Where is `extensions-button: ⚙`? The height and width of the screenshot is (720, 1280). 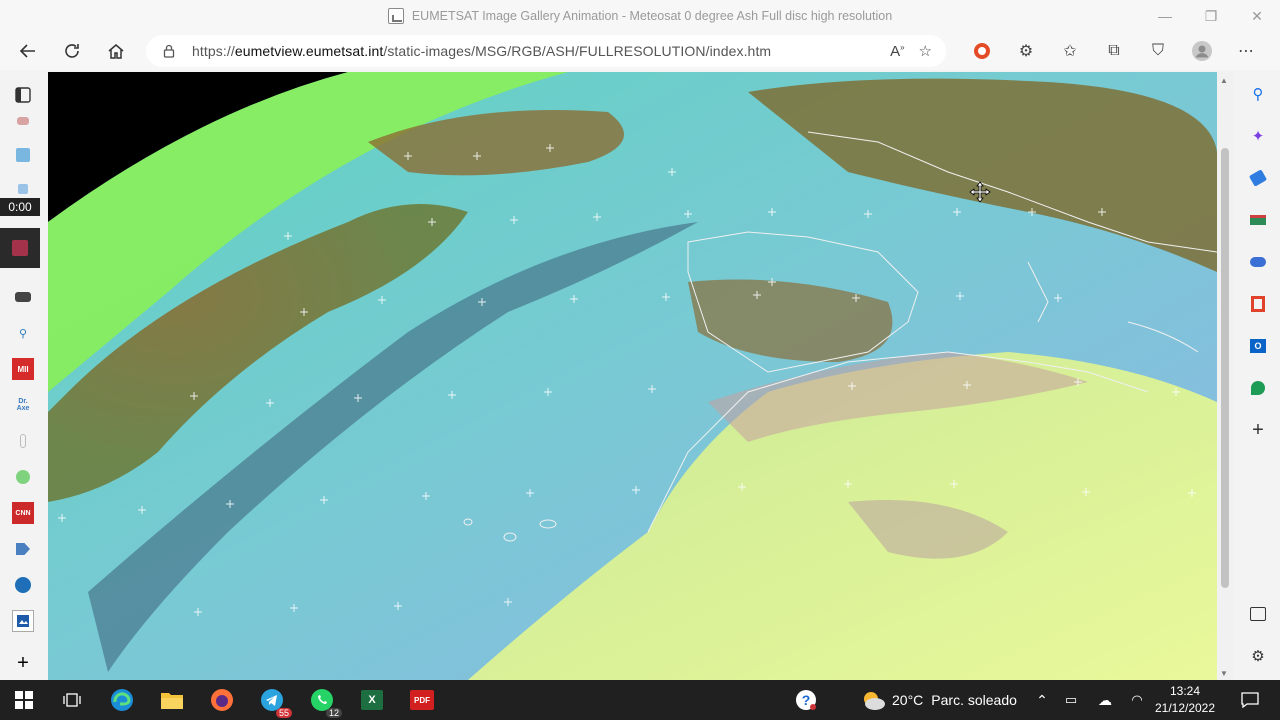
extensions-button: ⚙ is located at coordinates (1026, 51).